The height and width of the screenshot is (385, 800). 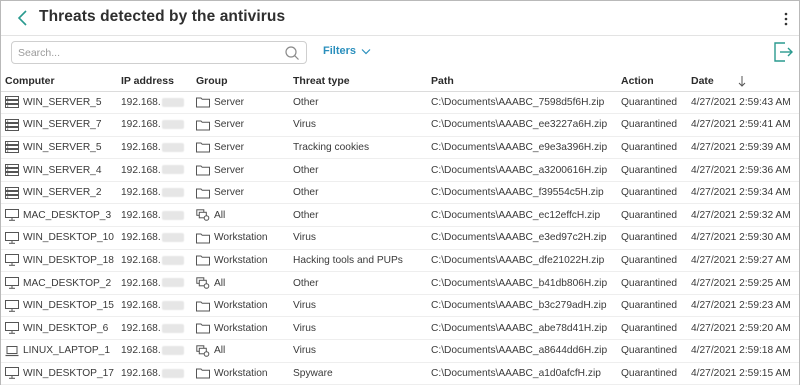 I want to click on column-header-path: Path, so click(x=522, y=81).